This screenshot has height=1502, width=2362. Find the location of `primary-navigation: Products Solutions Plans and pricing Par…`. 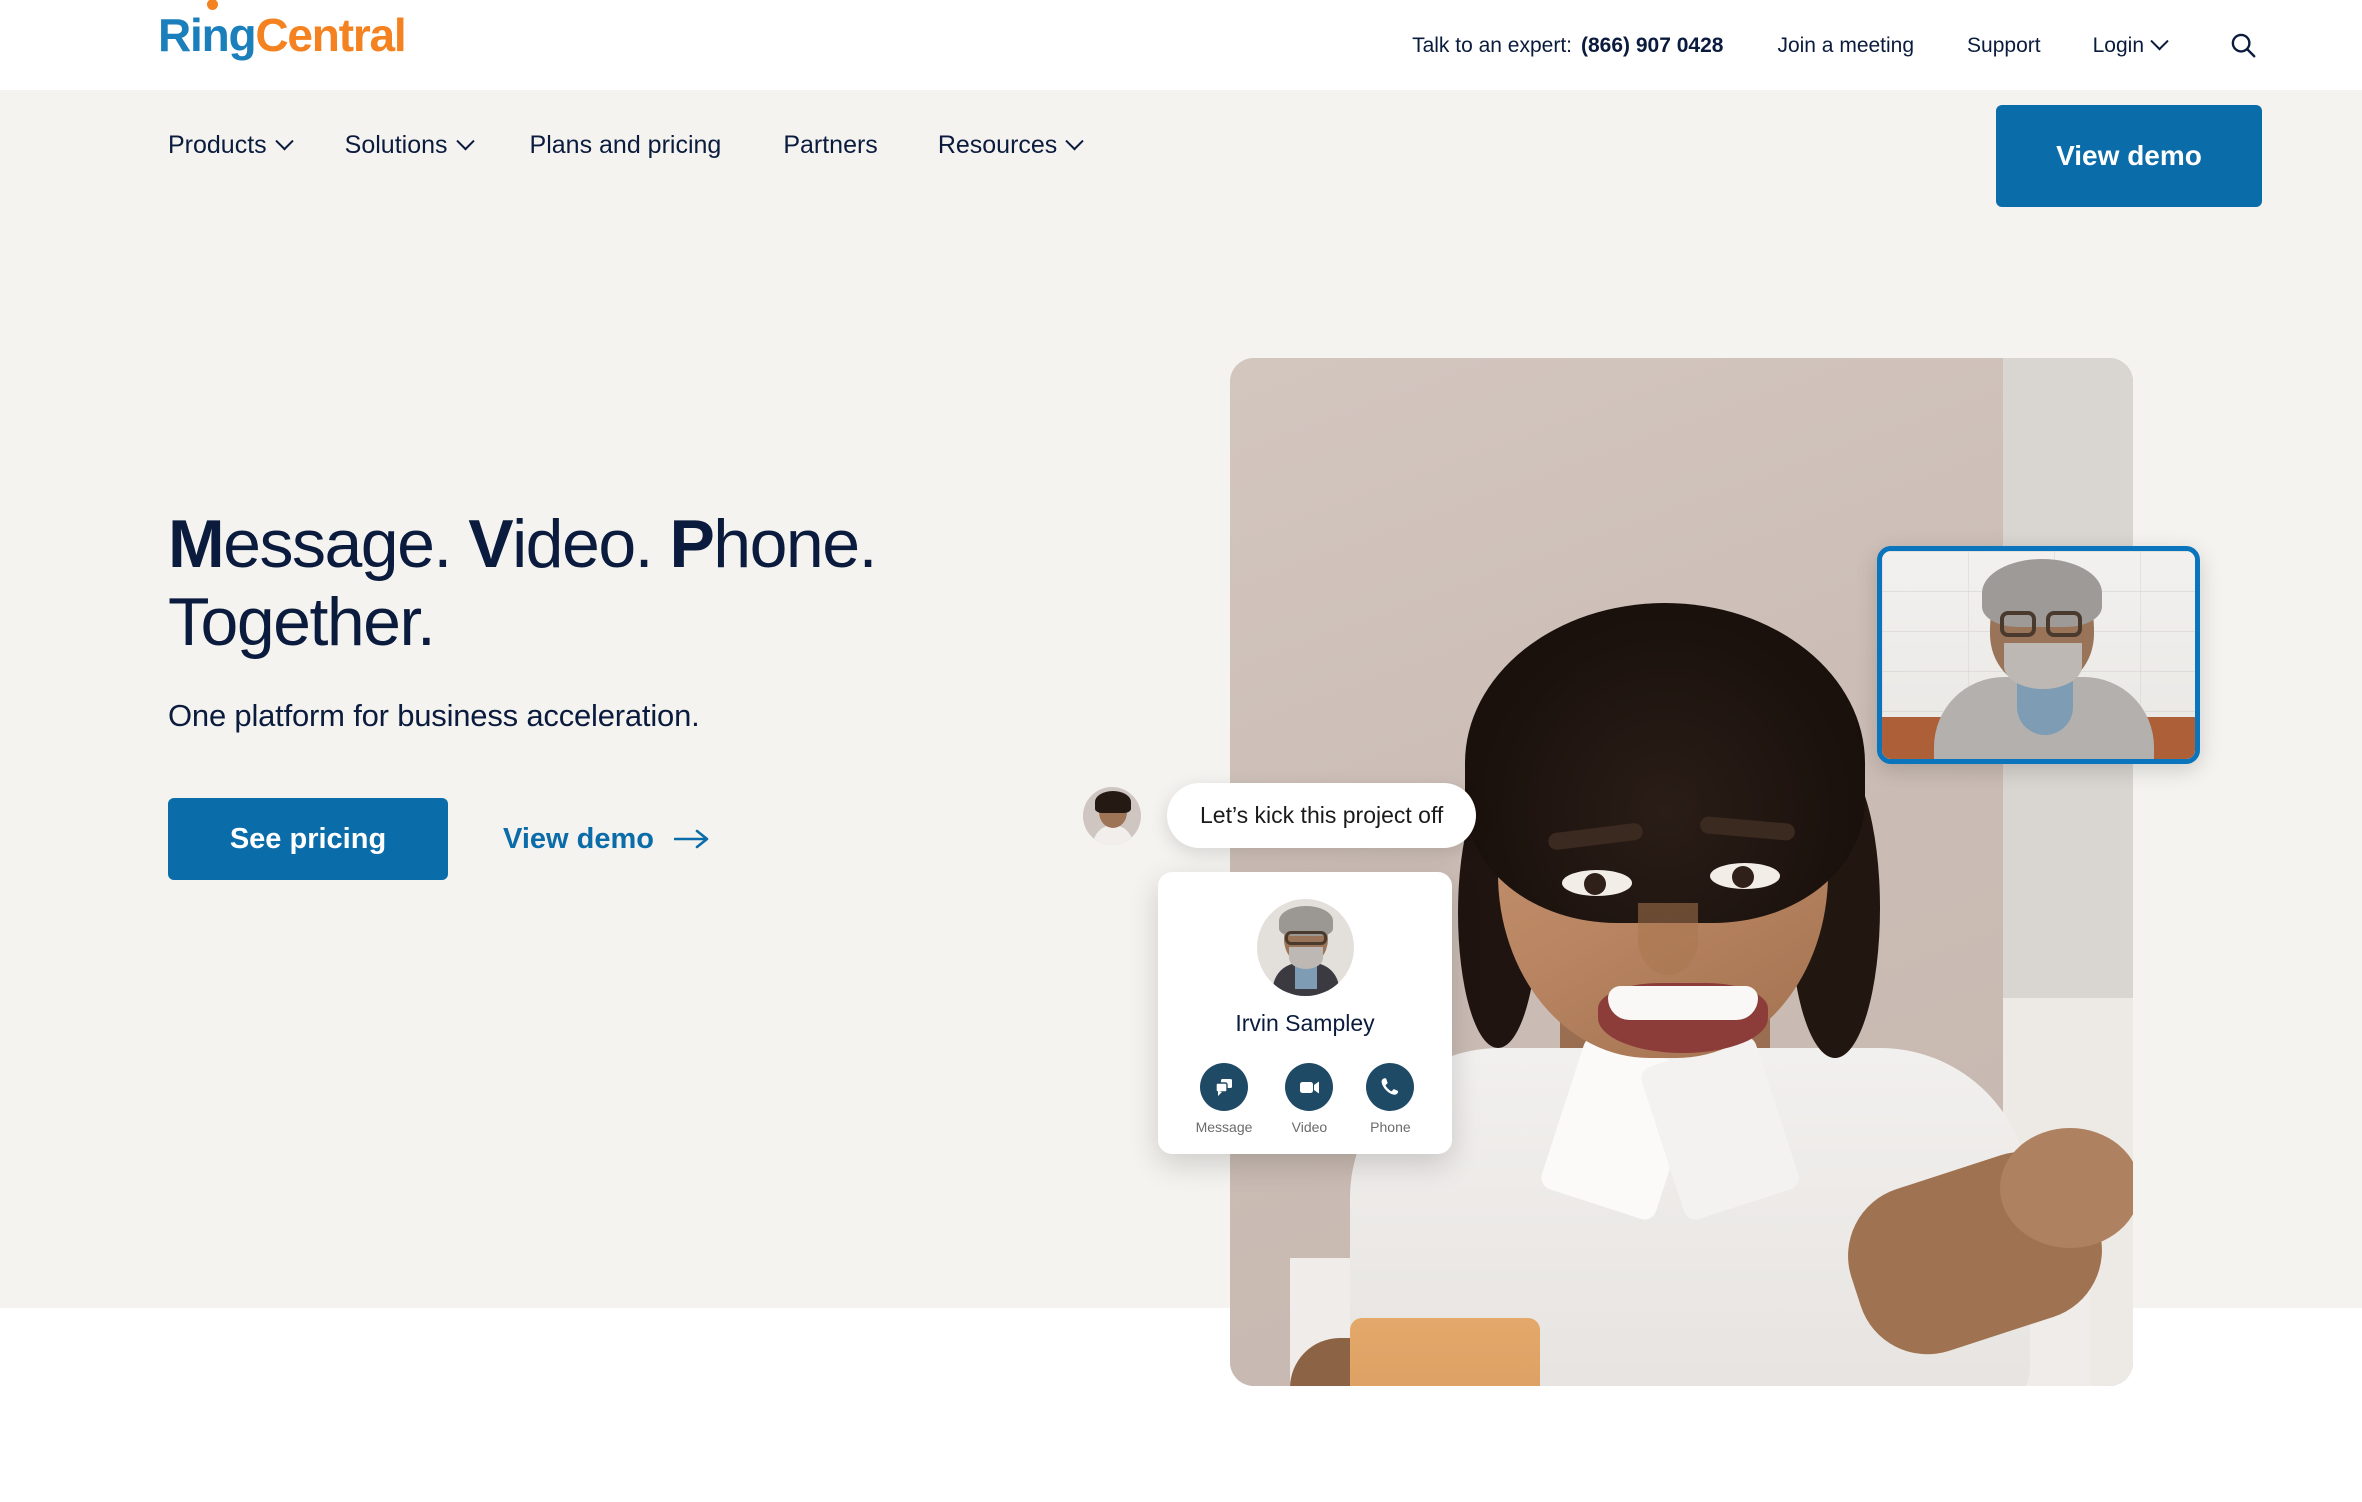

primary-navigation: Products Solutions Plans and pricing Par… is located at coordinates (1181, 148).